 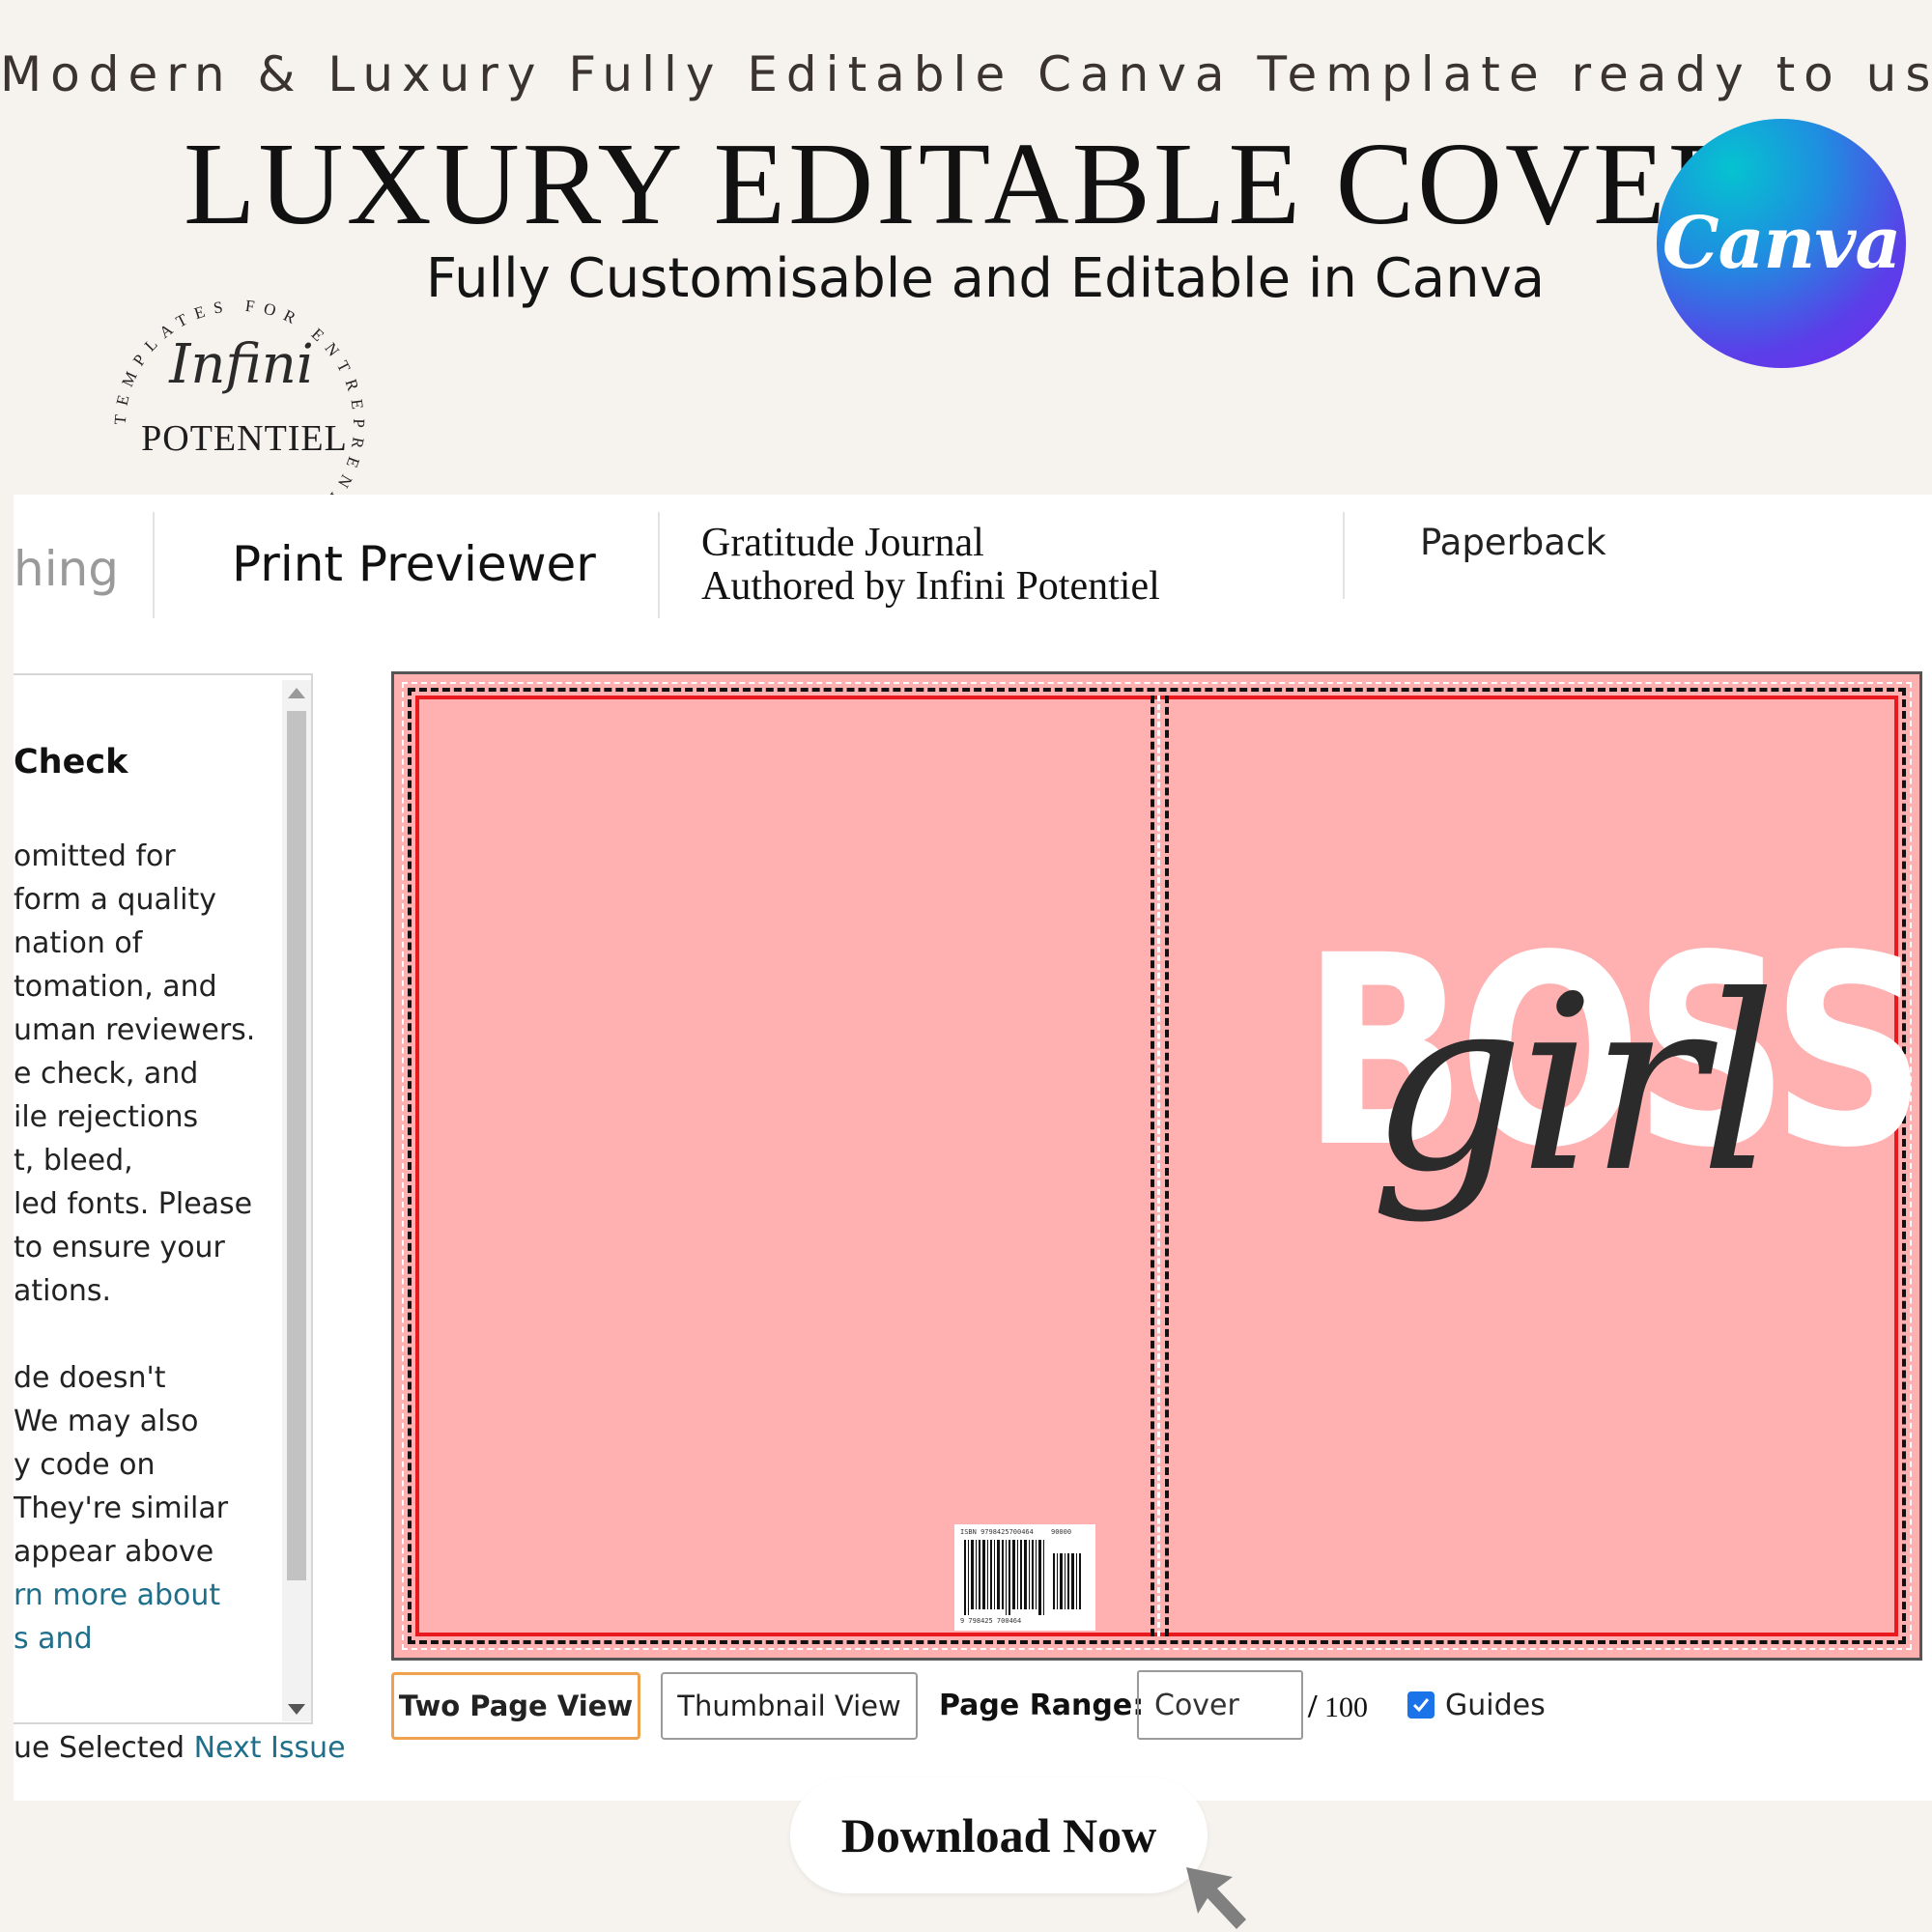 I want to click on checkmark-icon, so click(x=1421, y=1705).